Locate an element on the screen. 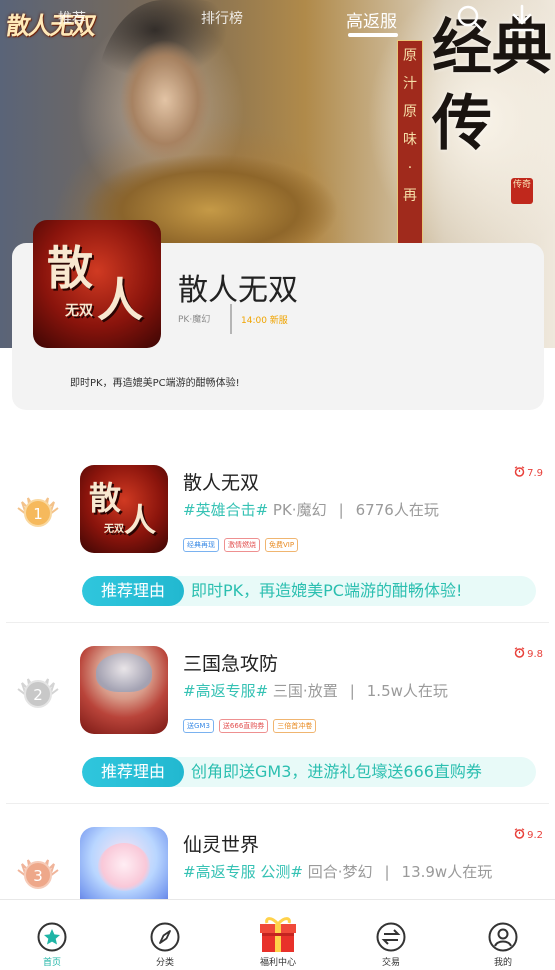 The height and width of the screenshot is (970, 555). nav-home: 首页 is located at coordinates (52, 935).